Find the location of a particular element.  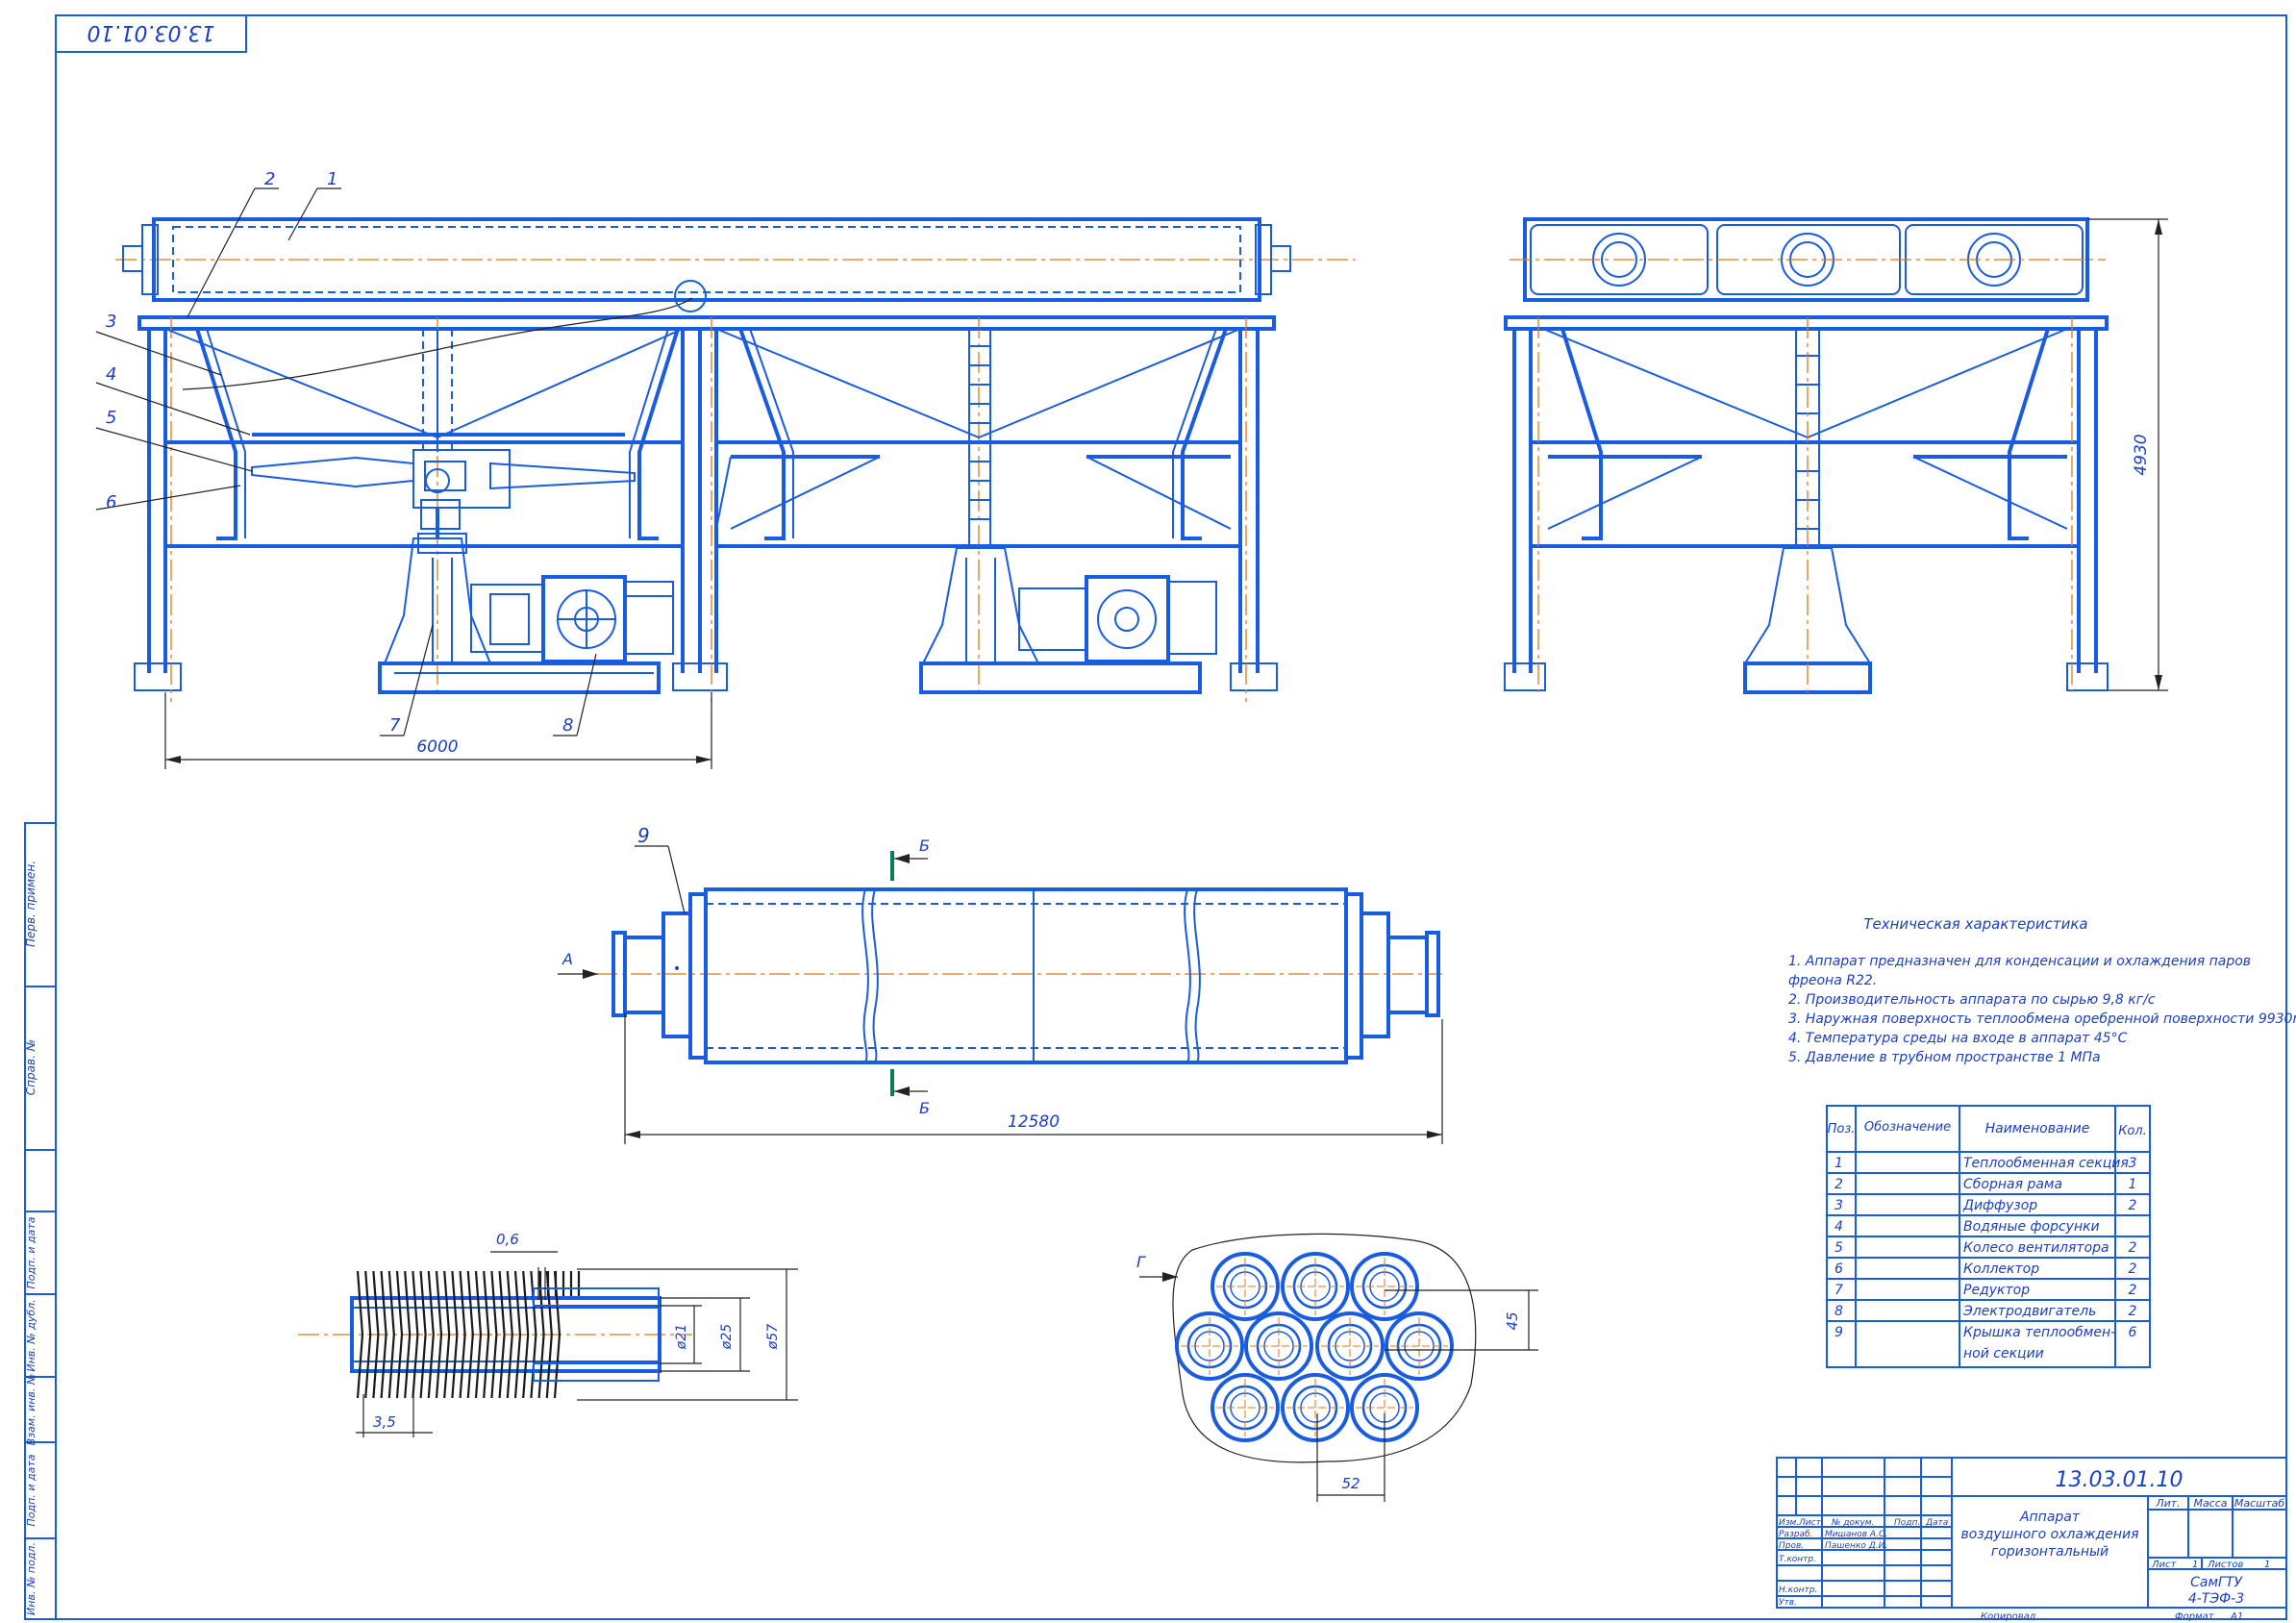

tech-title: Техническая характеристика is located at coordinates (1975, 924).